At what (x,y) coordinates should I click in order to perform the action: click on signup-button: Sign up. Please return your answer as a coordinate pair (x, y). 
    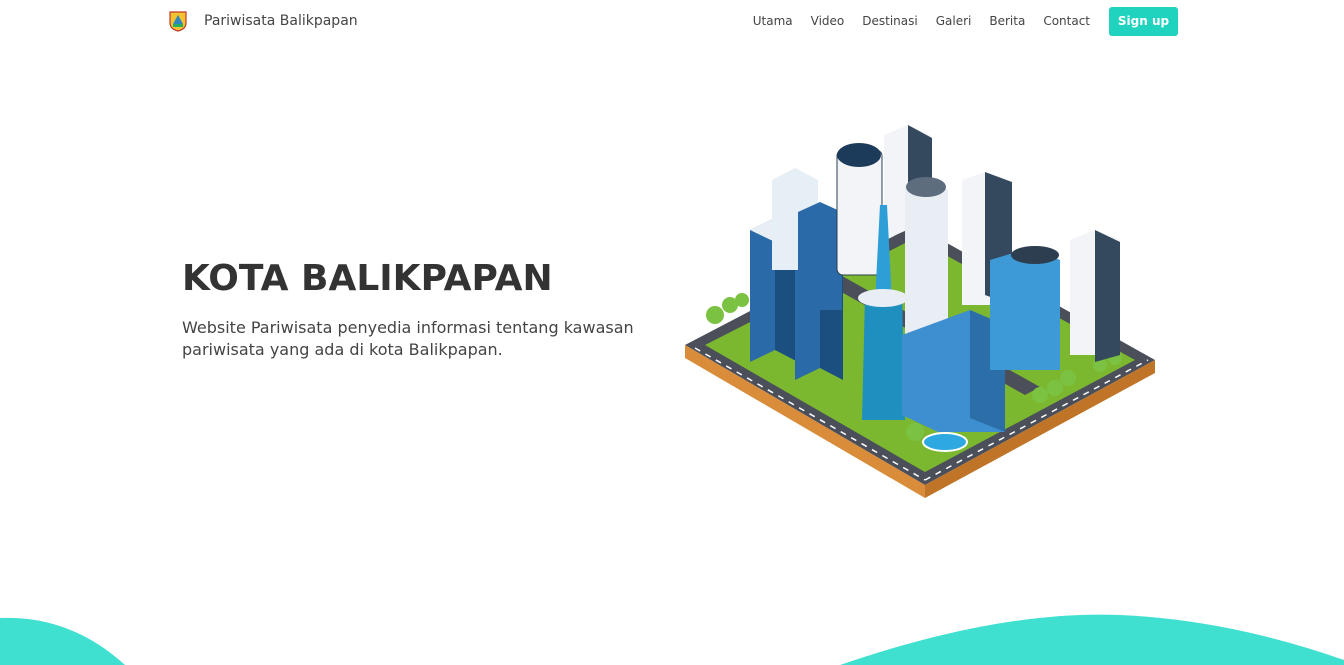
    Looking at the image, I should click on (1143, 21).